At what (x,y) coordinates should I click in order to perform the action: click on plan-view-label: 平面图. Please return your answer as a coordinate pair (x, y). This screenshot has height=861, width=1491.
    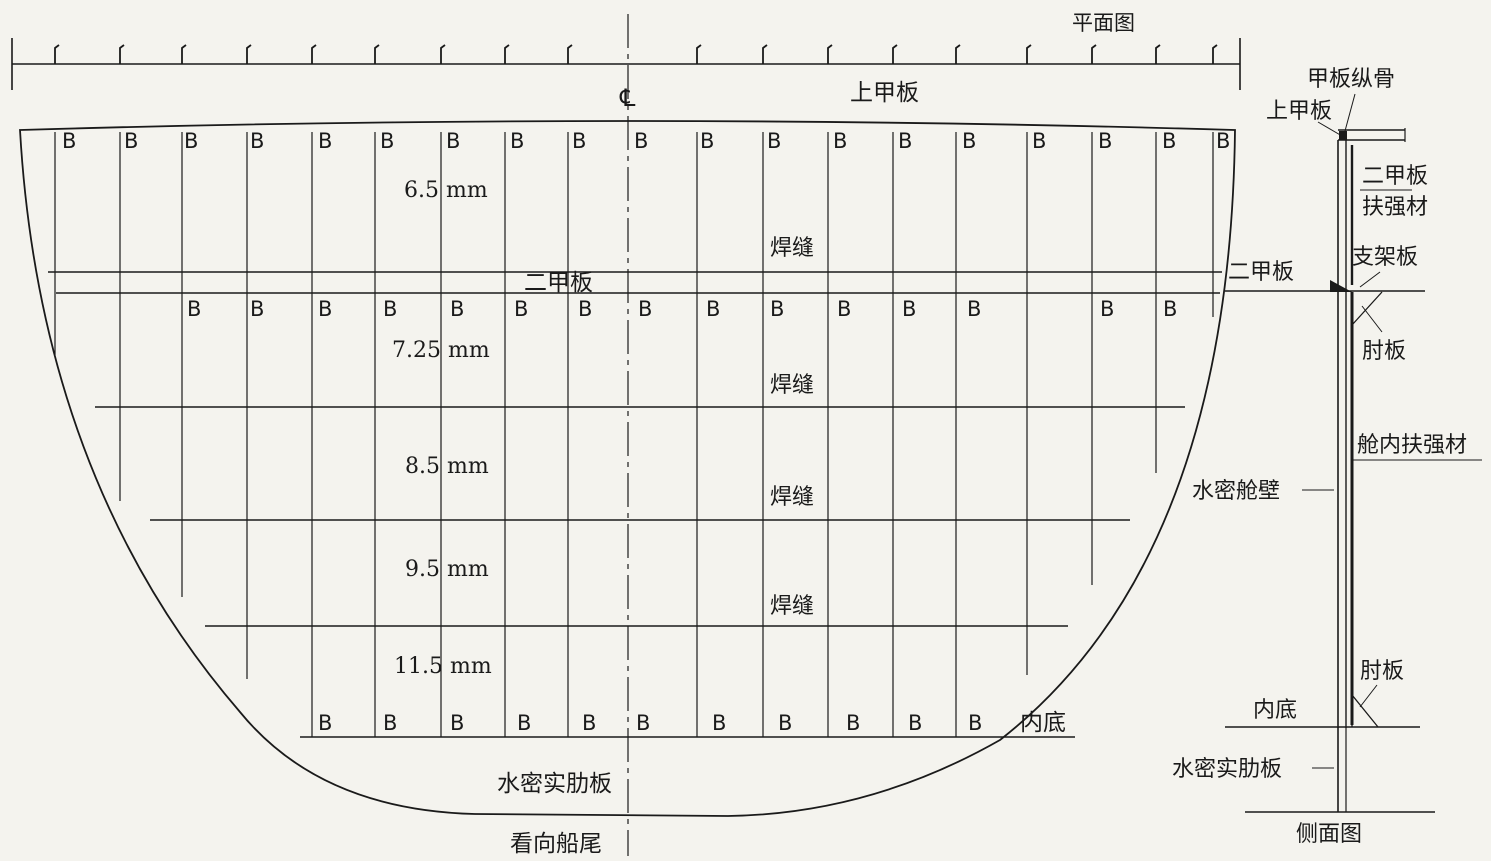
    Looking at the image, I should click on (1103, 23).